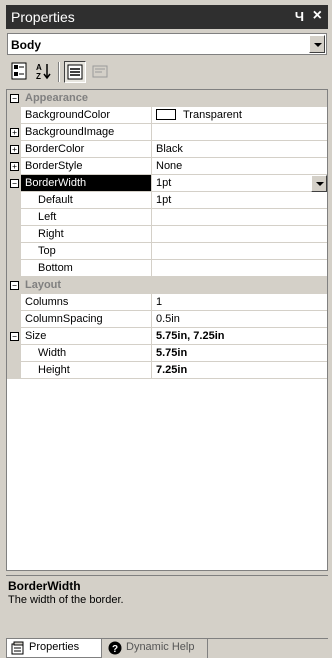  I want to click on property-row-size: − Size 5.75in, 7.25in, so click(167, 336).